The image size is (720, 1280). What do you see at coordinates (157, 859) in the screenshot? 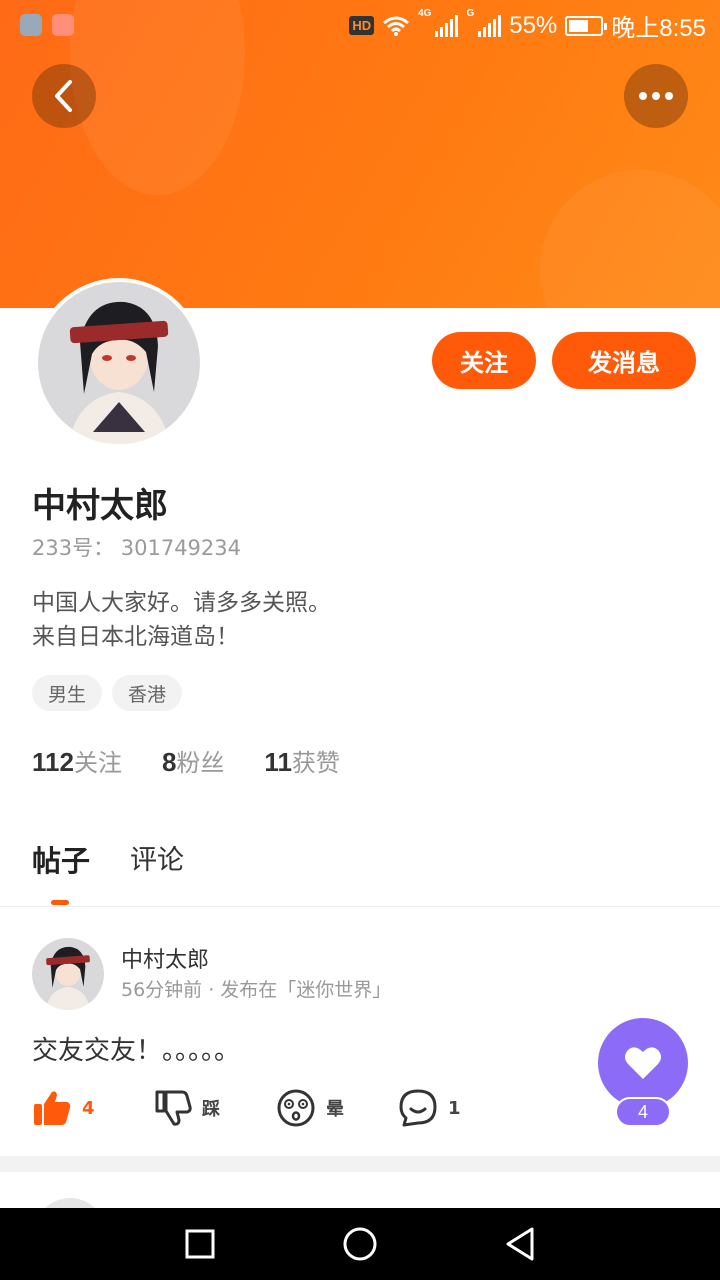
I see `tab-comments: 评论` at bounding box center [157, 859].